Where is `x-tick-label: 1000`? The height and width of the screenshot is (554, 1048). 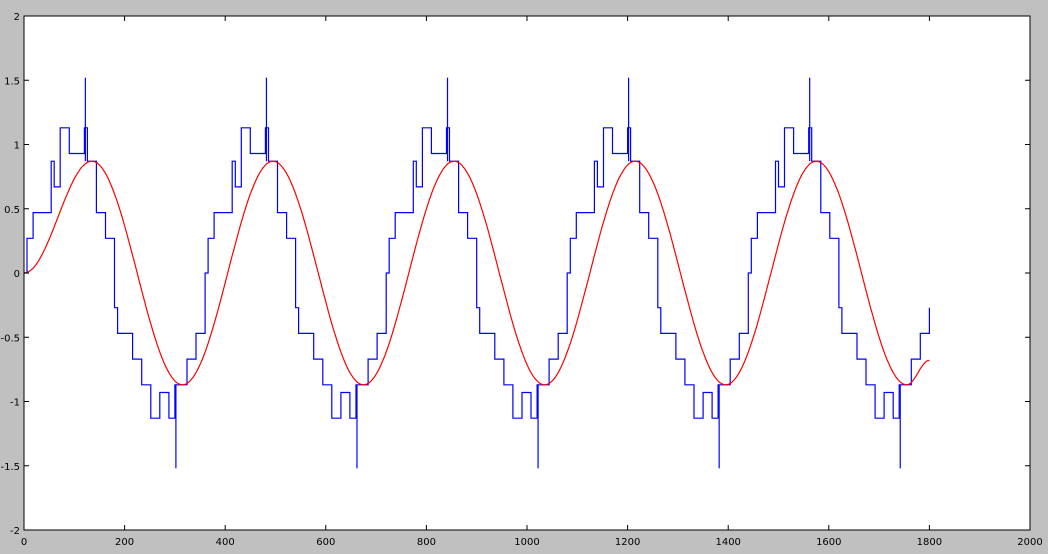
x-tick-label: 1000 is located at coordinates (526, 542).